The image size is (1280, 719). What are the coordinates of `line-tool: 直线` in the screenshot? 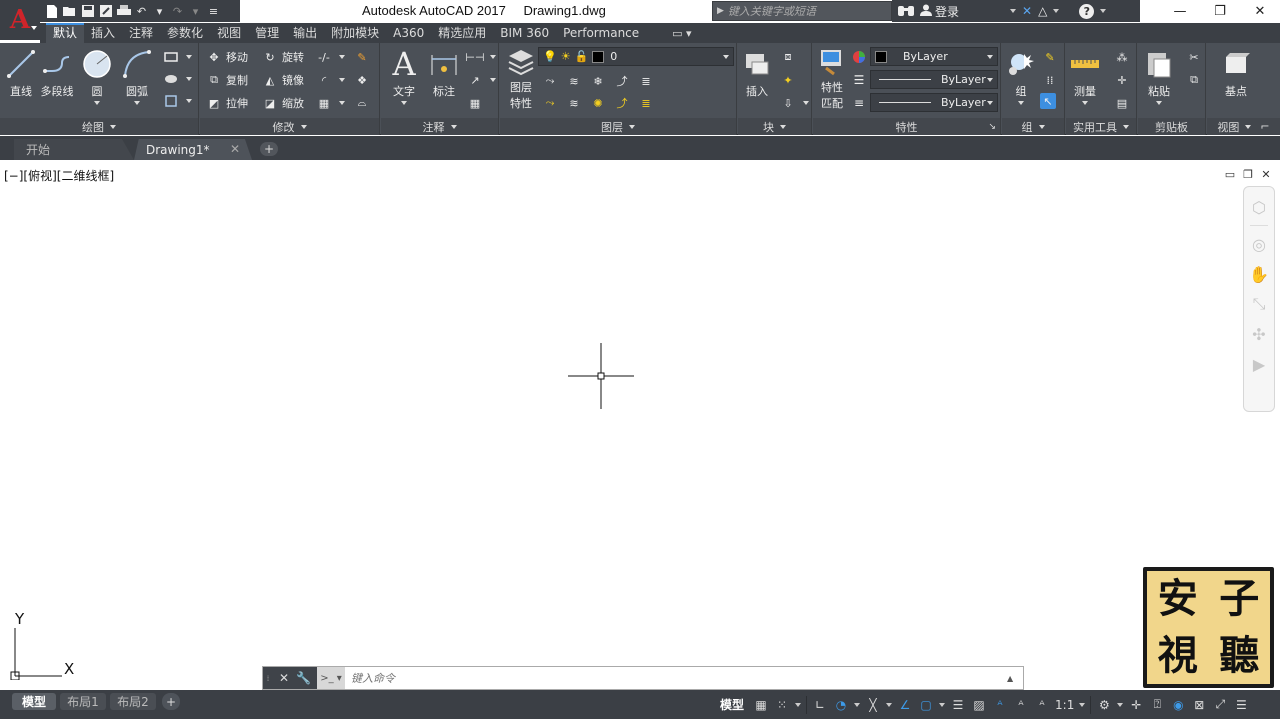 It's located at (21, 73).